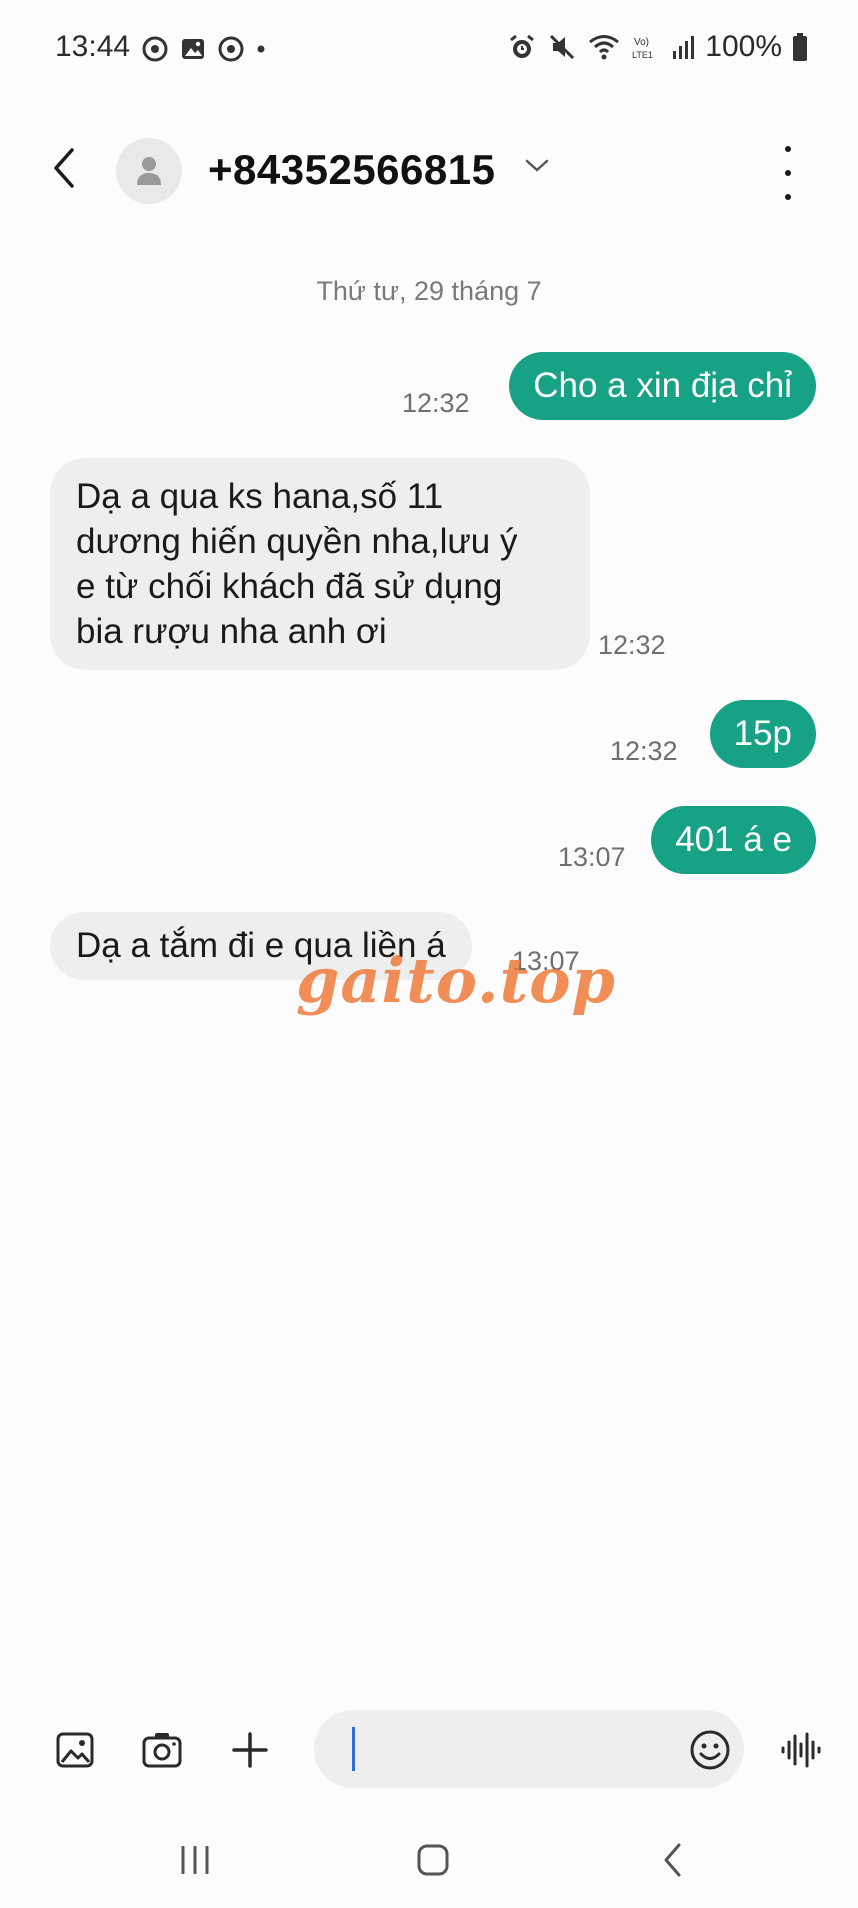 The image size is (858, 1908). I want to click on plus-icon, so click(250, 1750).